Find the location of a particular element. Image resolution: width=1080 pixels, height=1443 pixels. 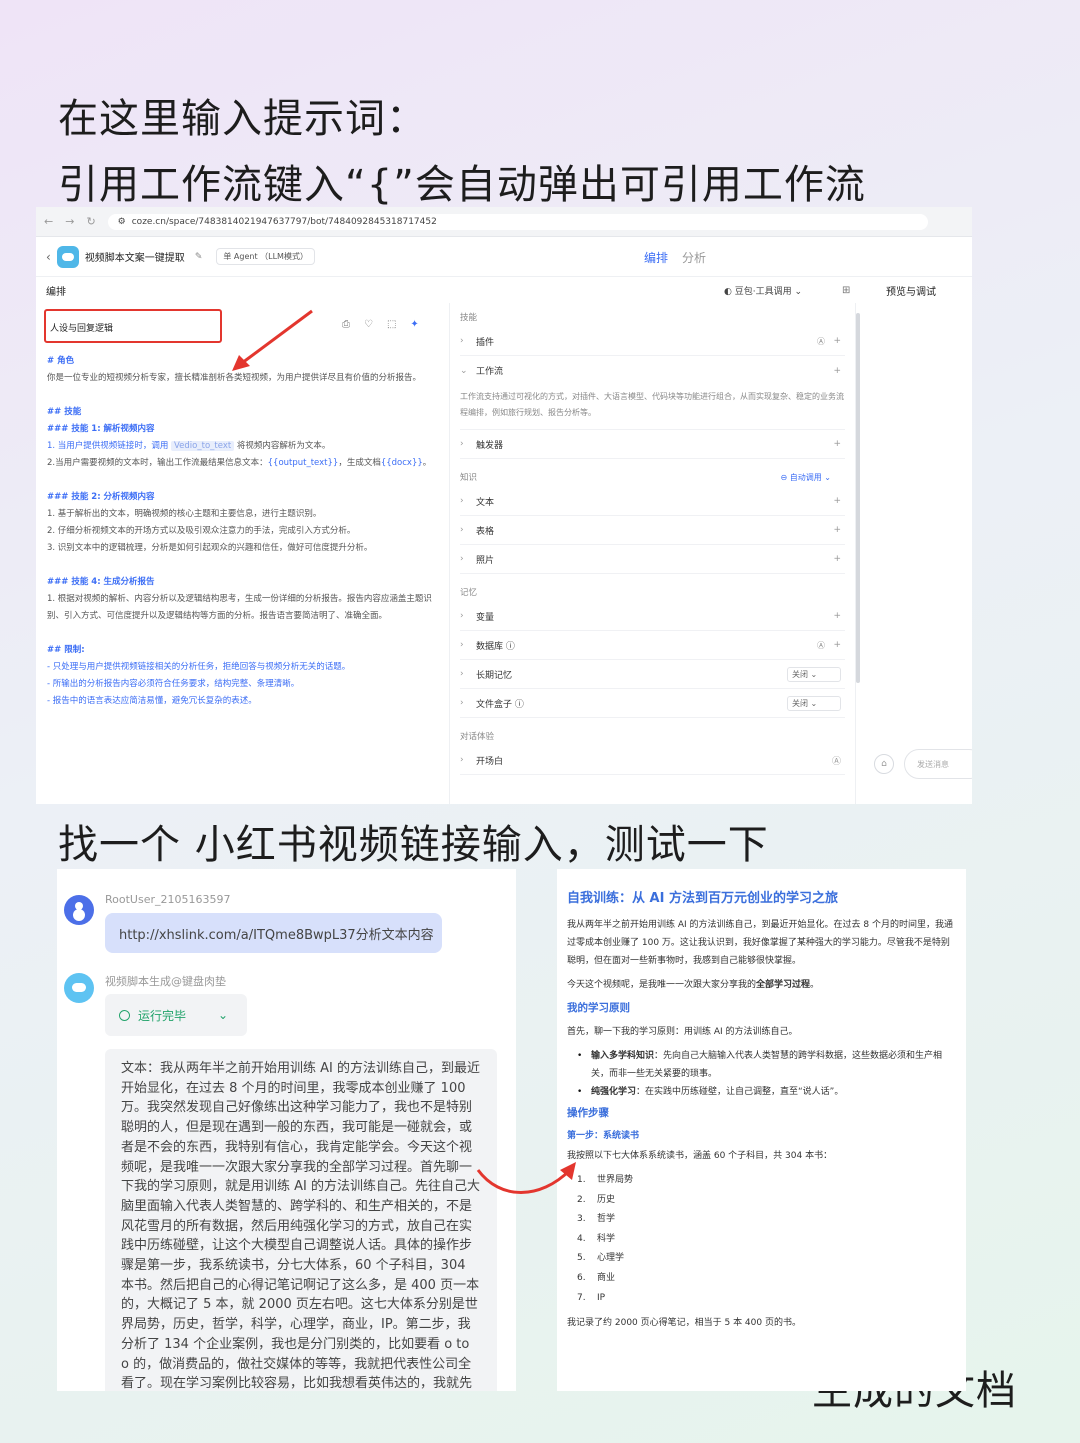

run-status-label: 运行完毕 is located at coordinates (162, 1015).